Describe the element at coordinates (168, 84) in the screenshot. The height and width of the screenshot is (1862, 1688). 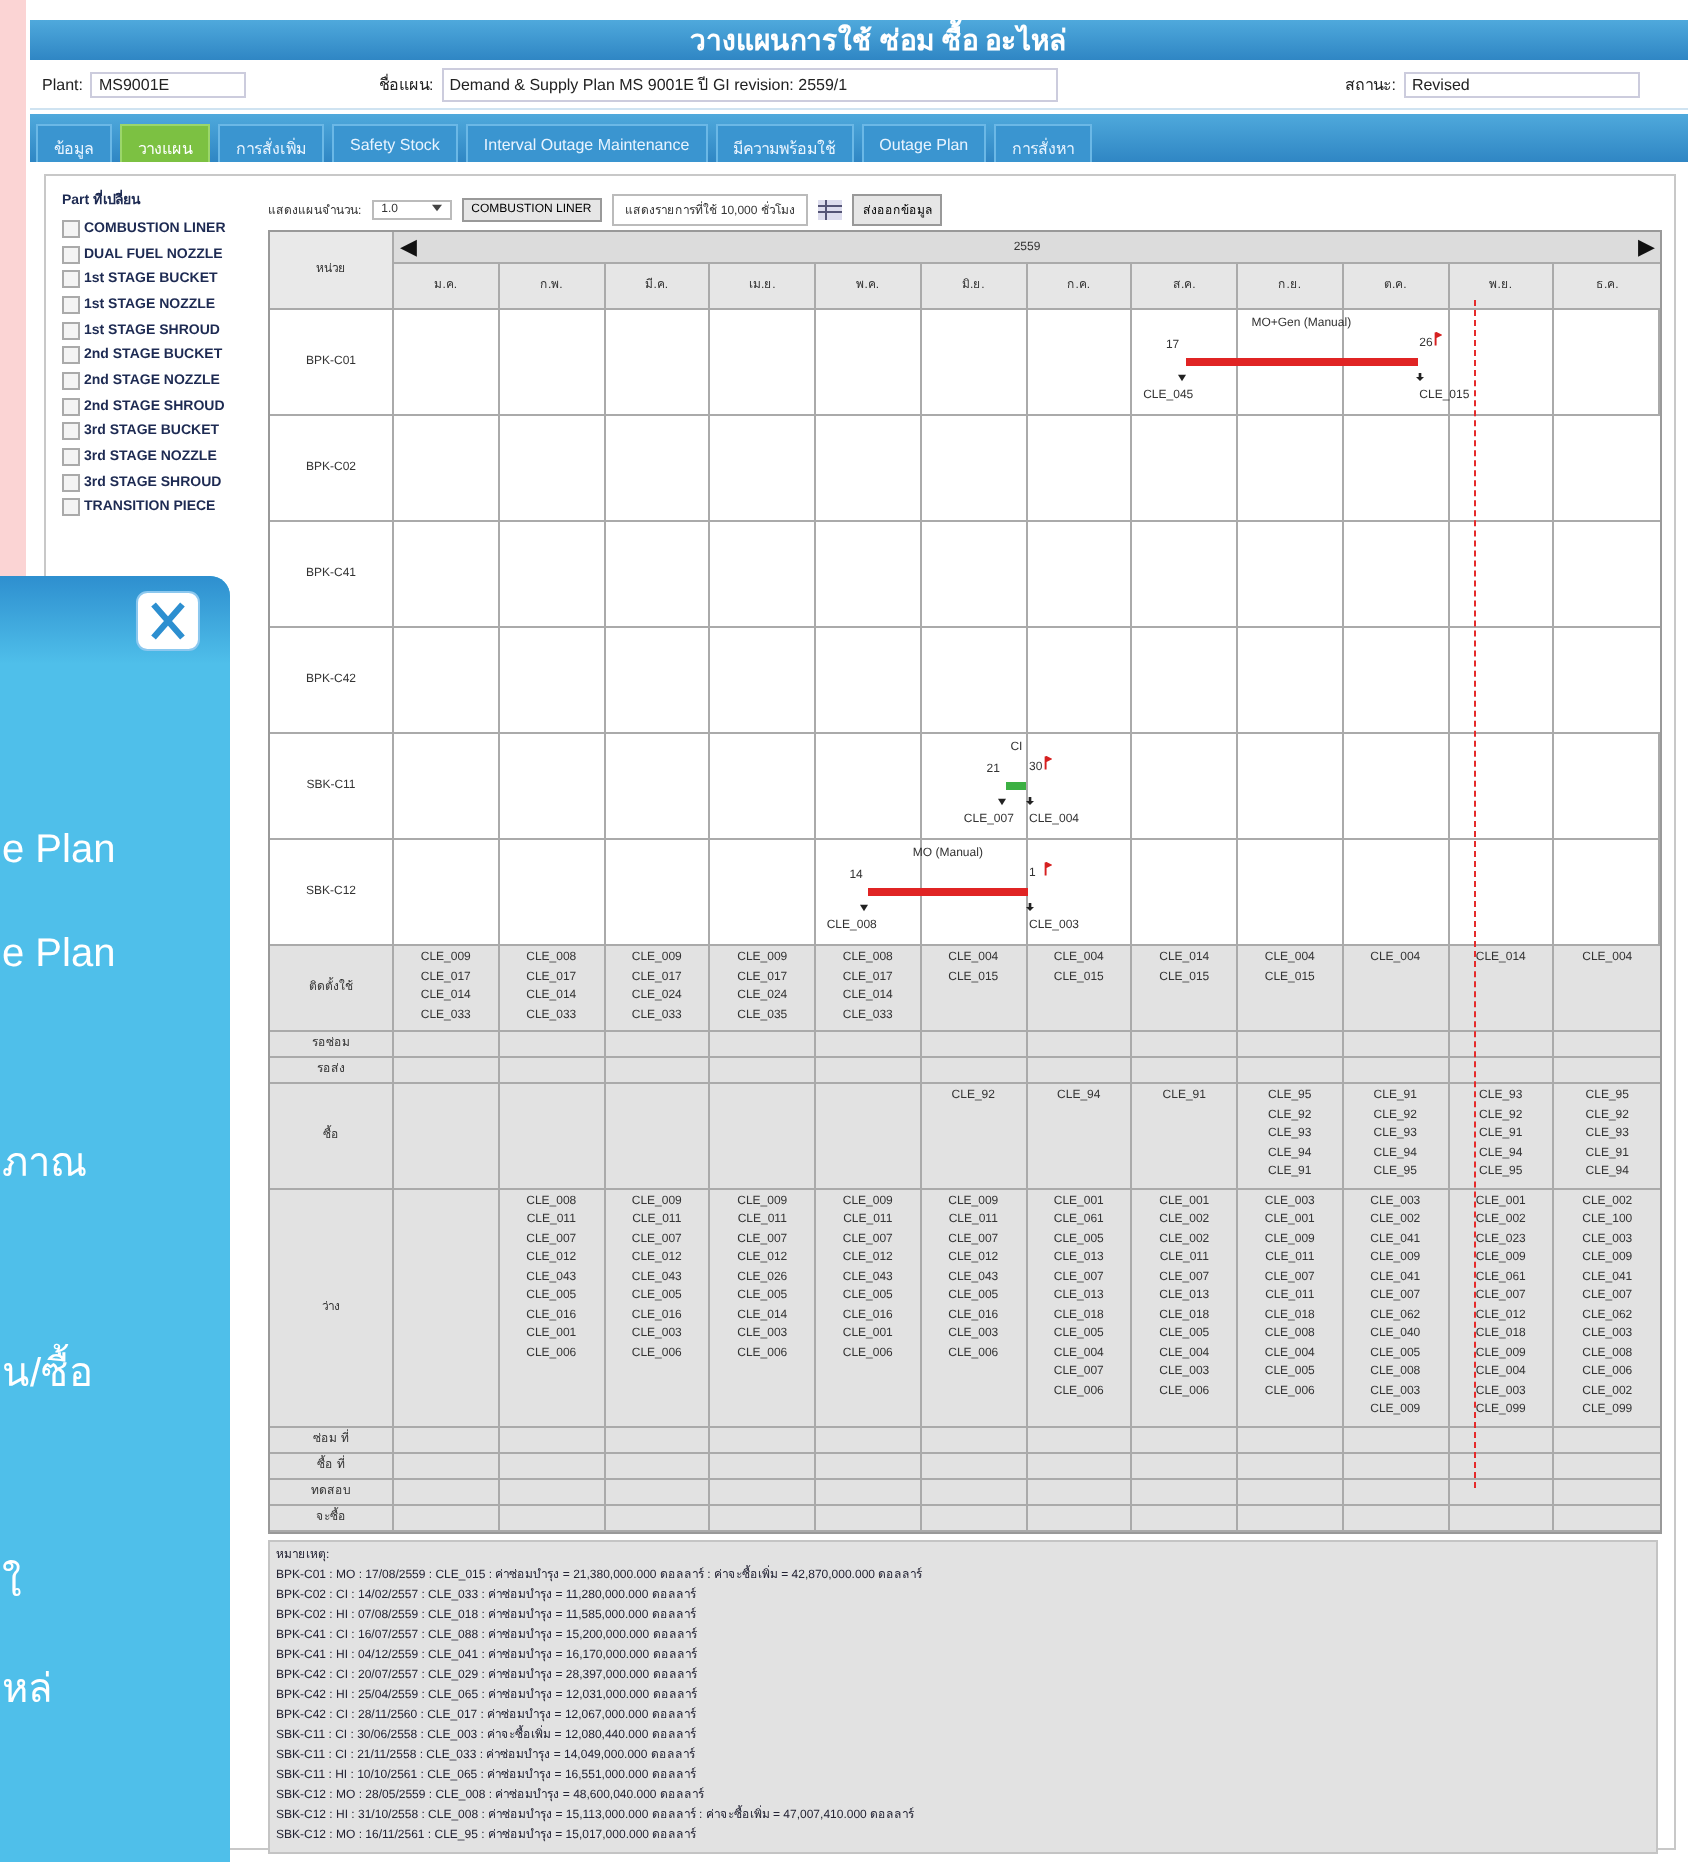
I see `plant-field: MS9001E` at that location.